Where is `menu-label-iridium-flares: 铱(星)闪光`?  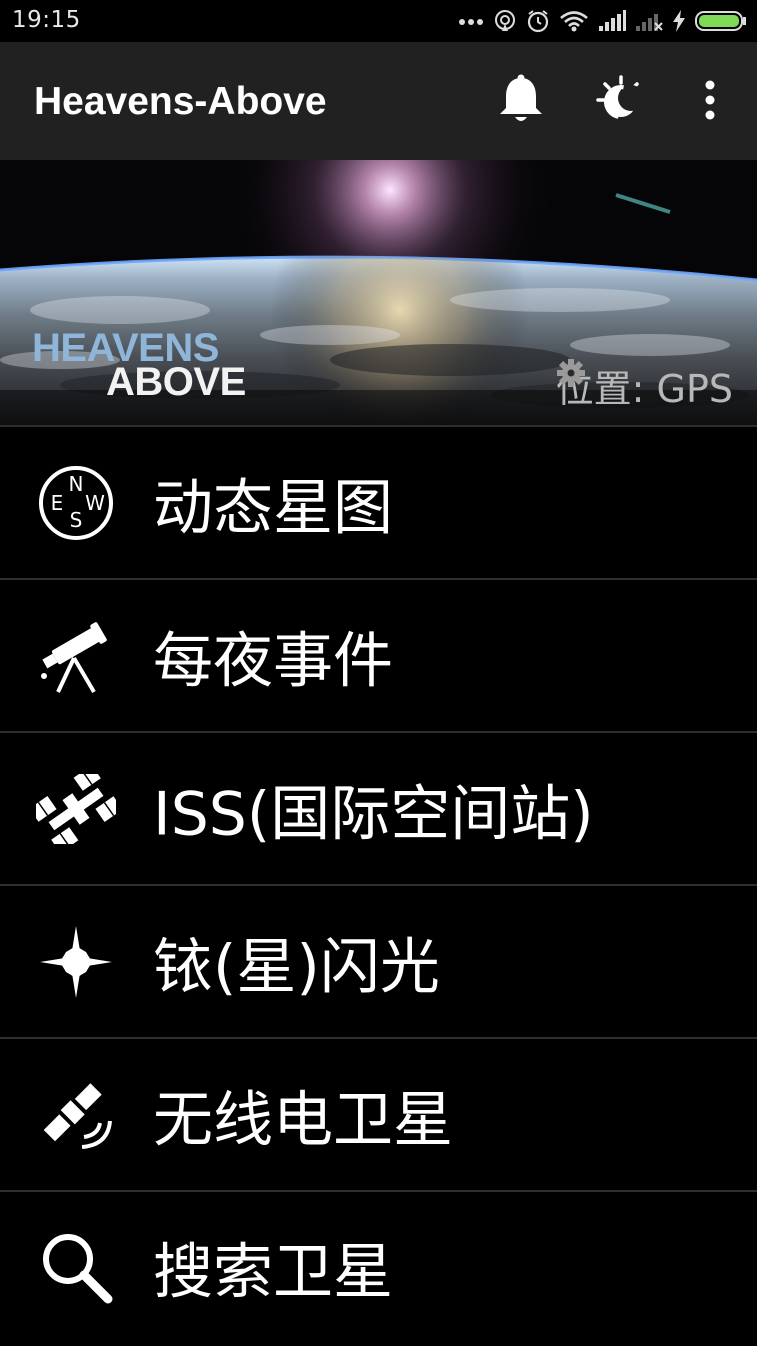 menu-label-iridium-flares: 铱(星)闪光 is located at coordinates (296, 967).